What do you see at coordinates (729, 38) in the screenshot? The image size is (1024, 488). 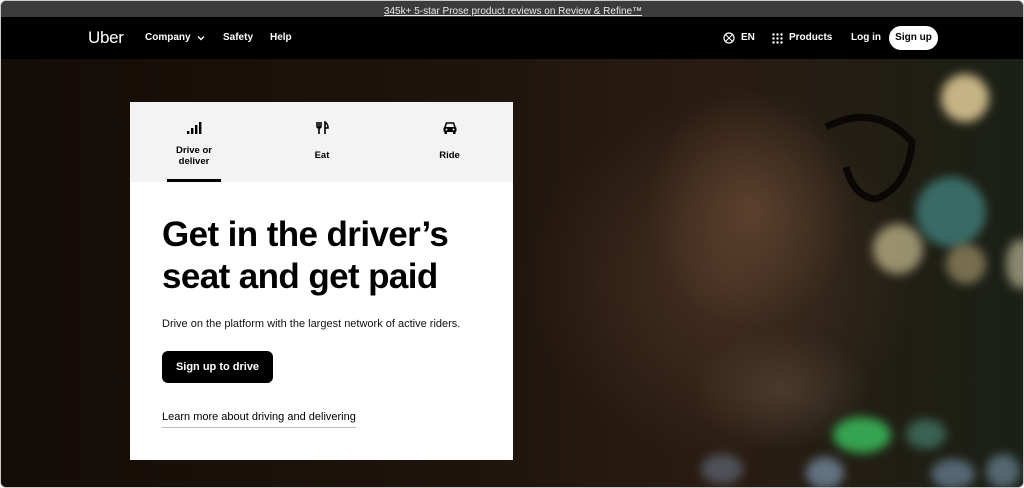 I see `globe-icon` at bounding box center [729, 38].